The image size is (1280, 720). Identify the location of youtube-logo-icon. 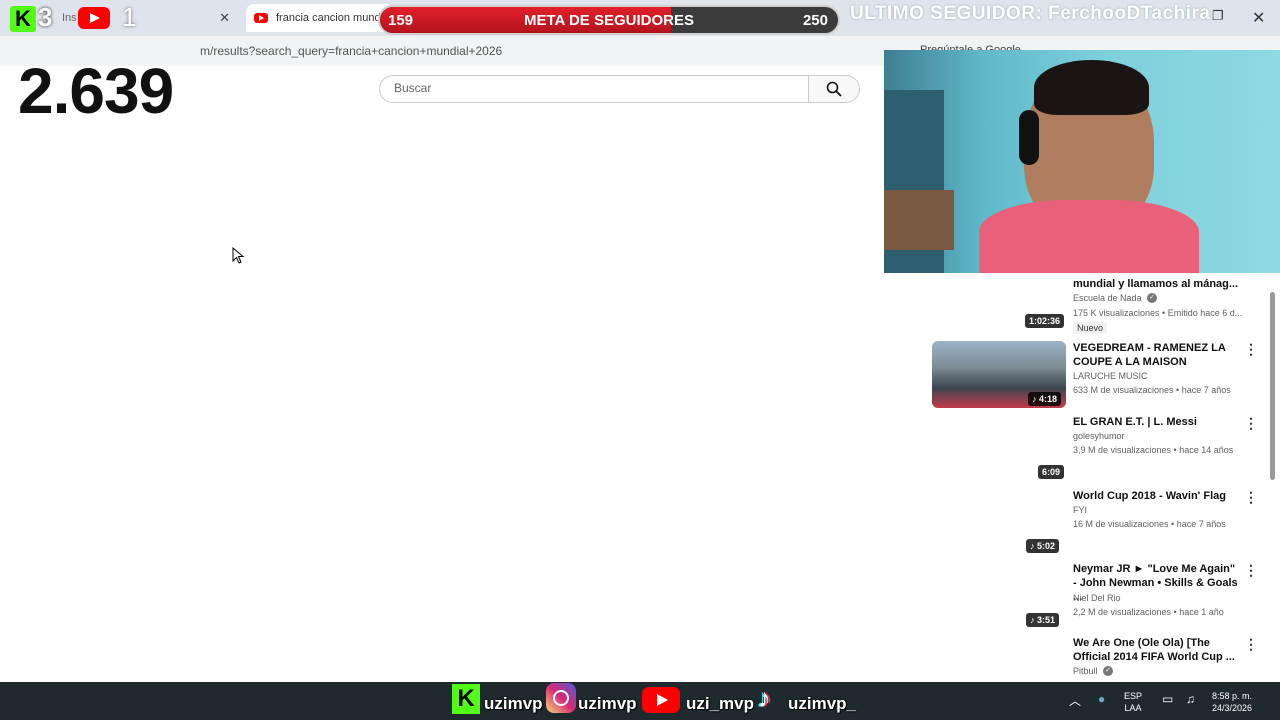
(94, 18).